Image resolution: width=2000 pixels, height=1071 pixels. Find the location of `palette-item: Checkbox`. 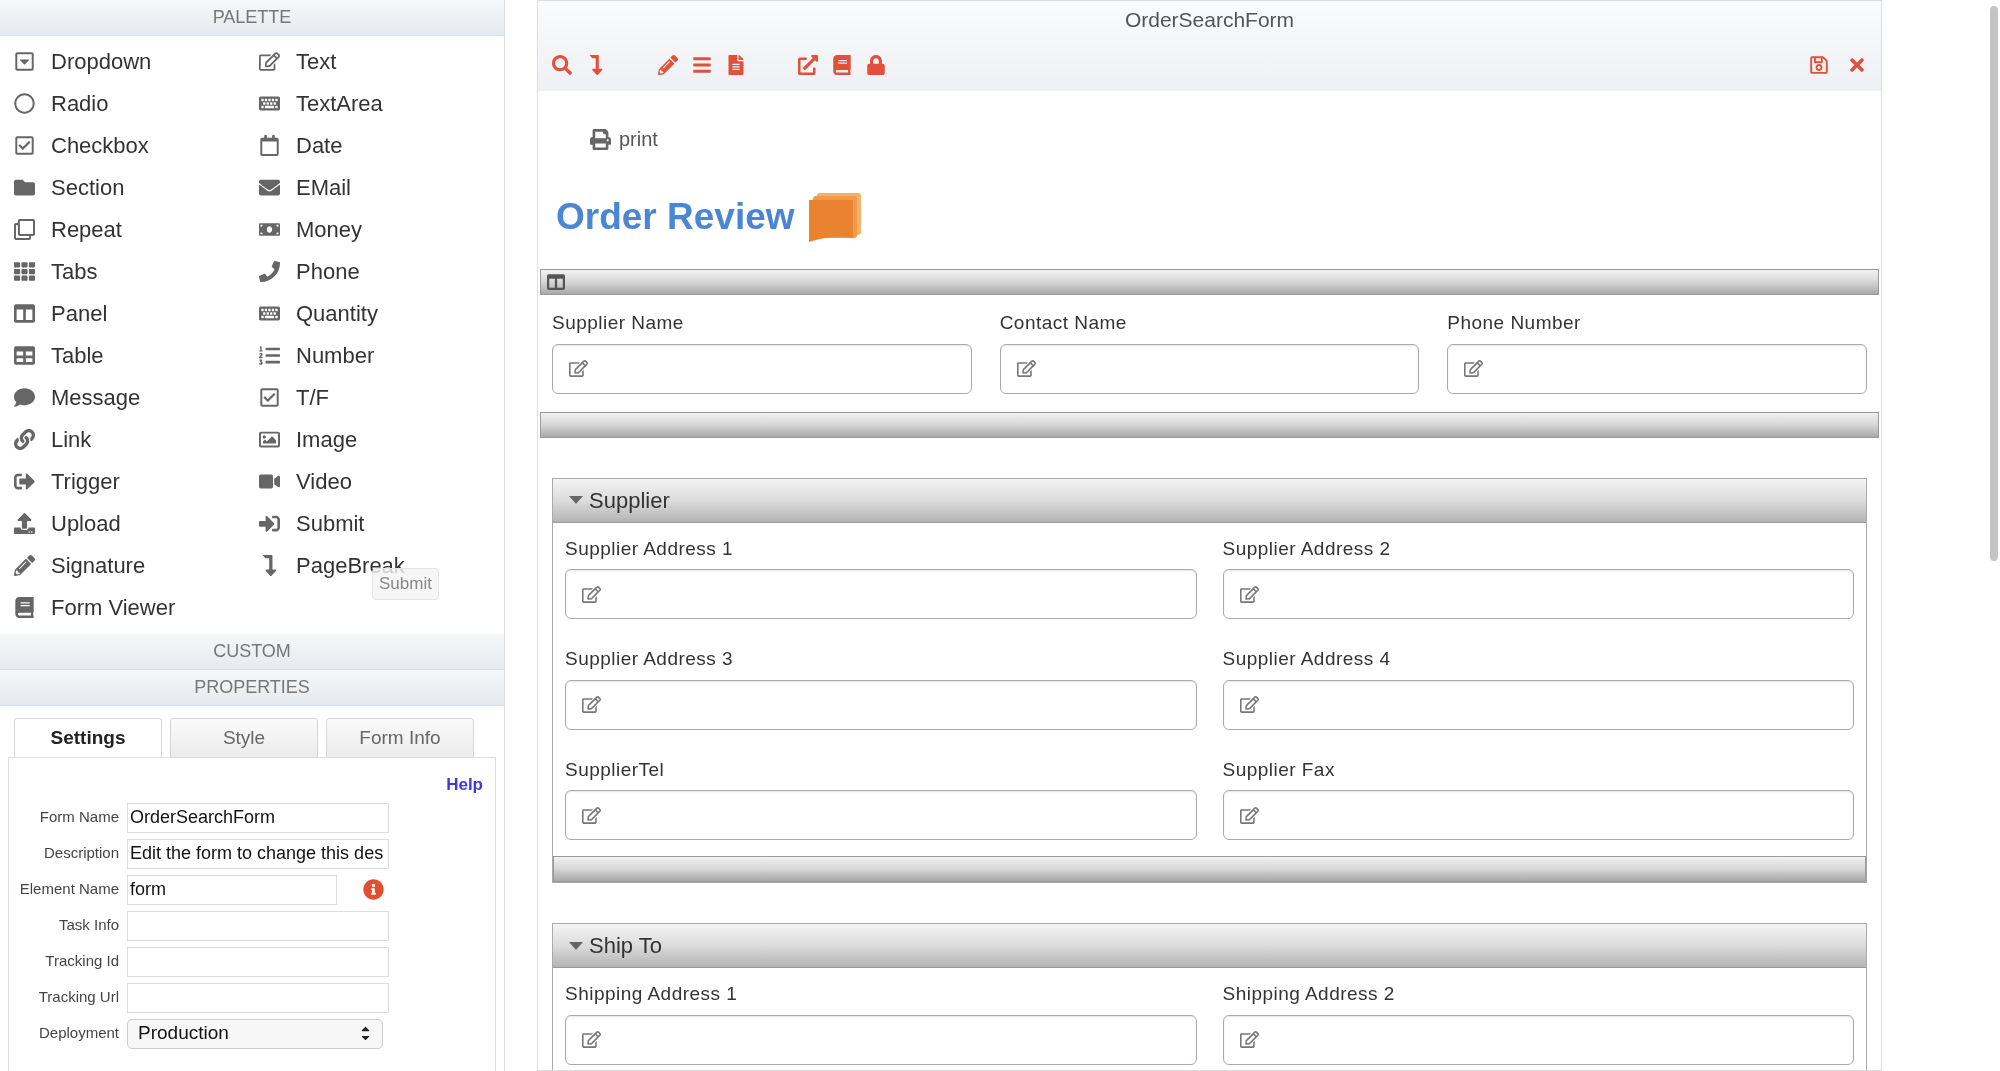

palette-item: Checkbox is located at coordinates (81, 145).